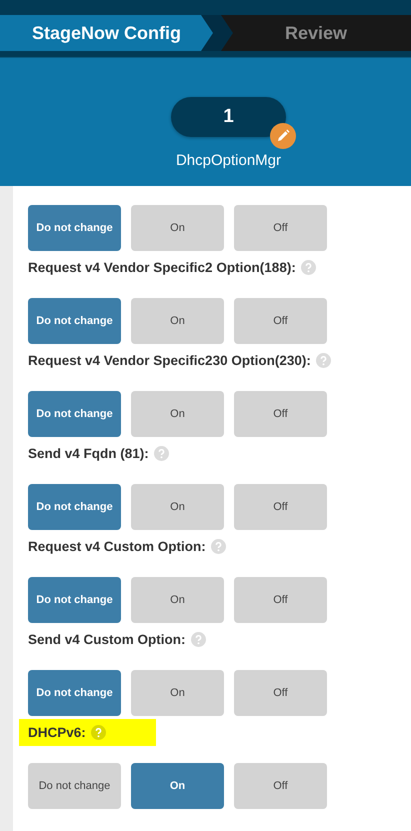  What do you see at coordinates (229, 160) in the screenshot?
I see `module-name: DhcpOptionMgr` at bounding box center [229, 160].